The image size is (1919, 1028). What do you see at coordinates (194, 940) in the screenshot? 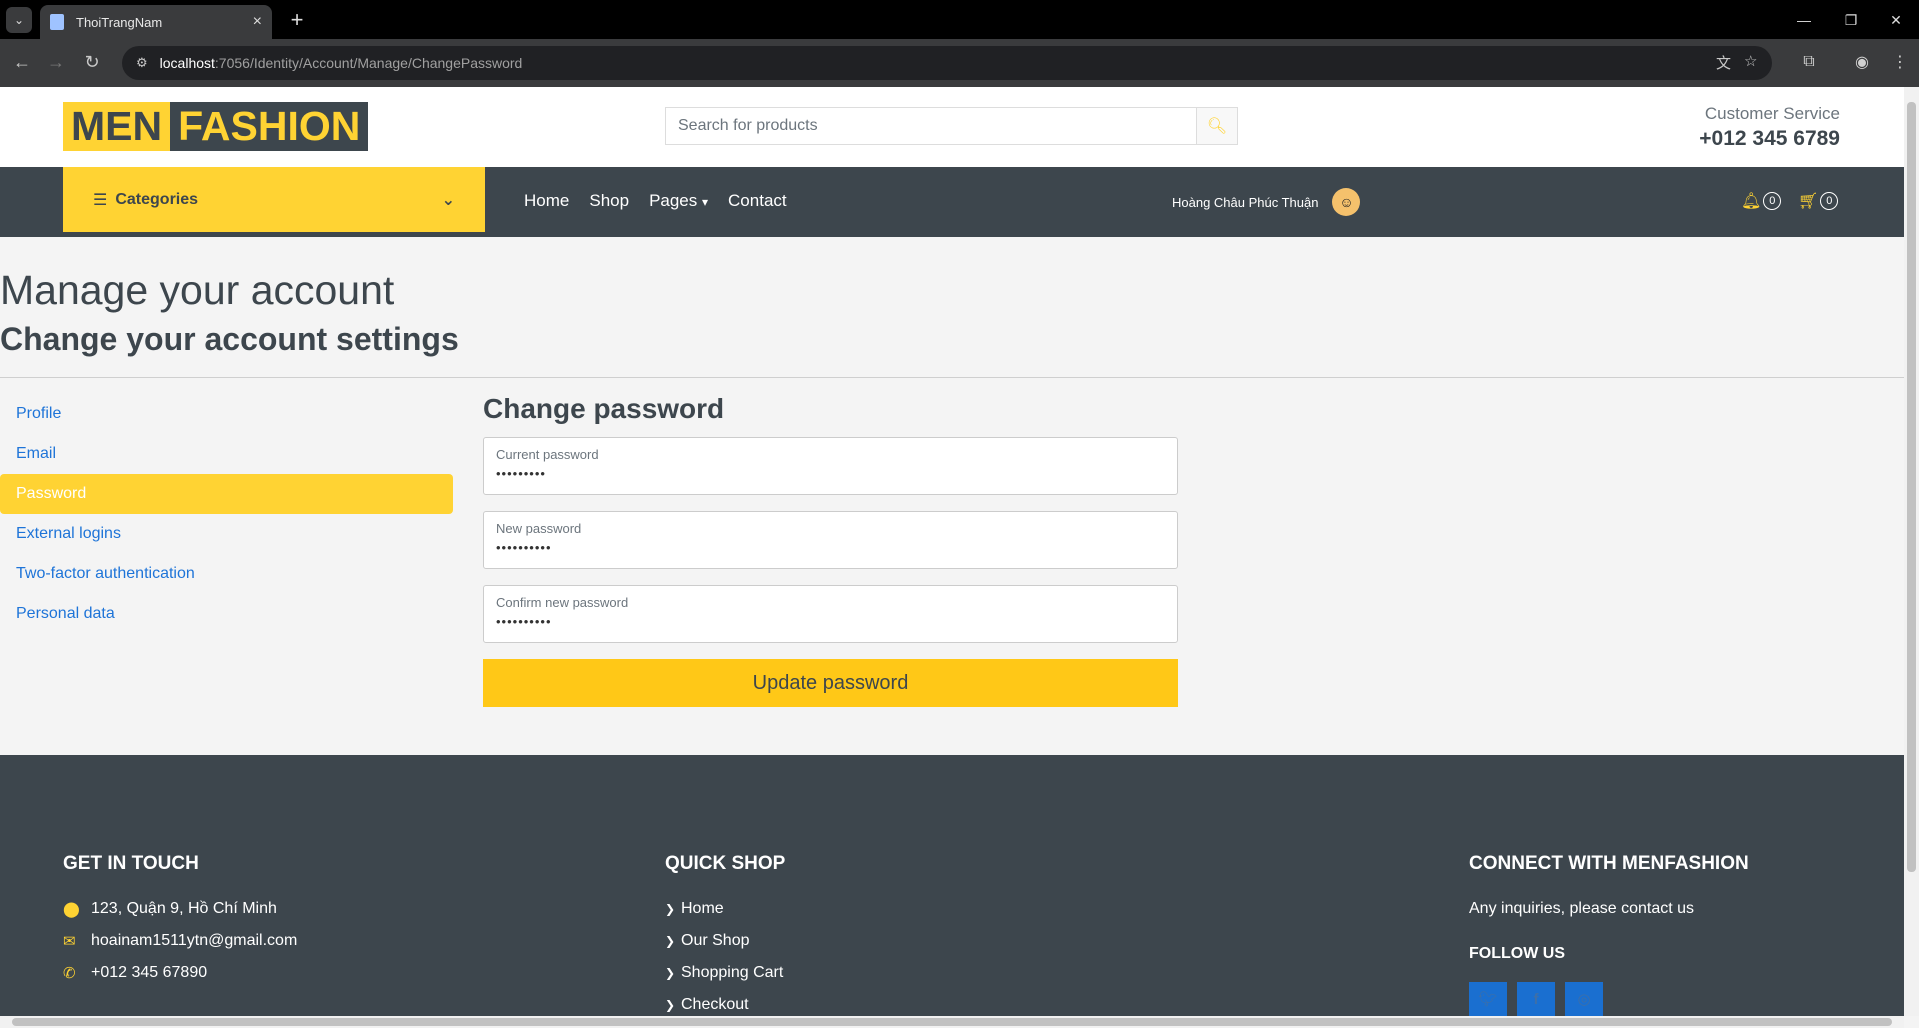
I see `footer-email-text: hoainam1511ytn@gmail.com` at bounding box center [194, 940].